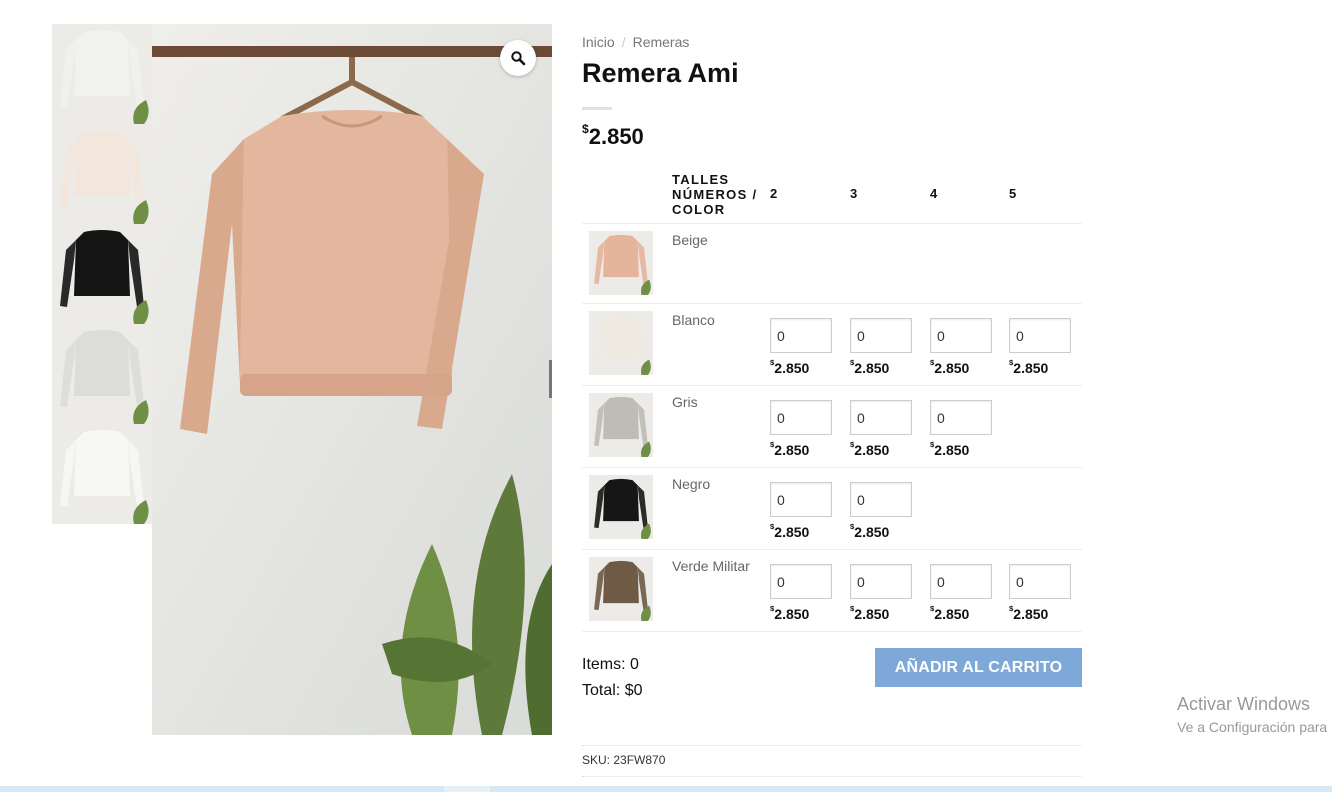  Describe the element at coordinates (854, 193) in the screenshot. I see `size-header: 3` at that location.